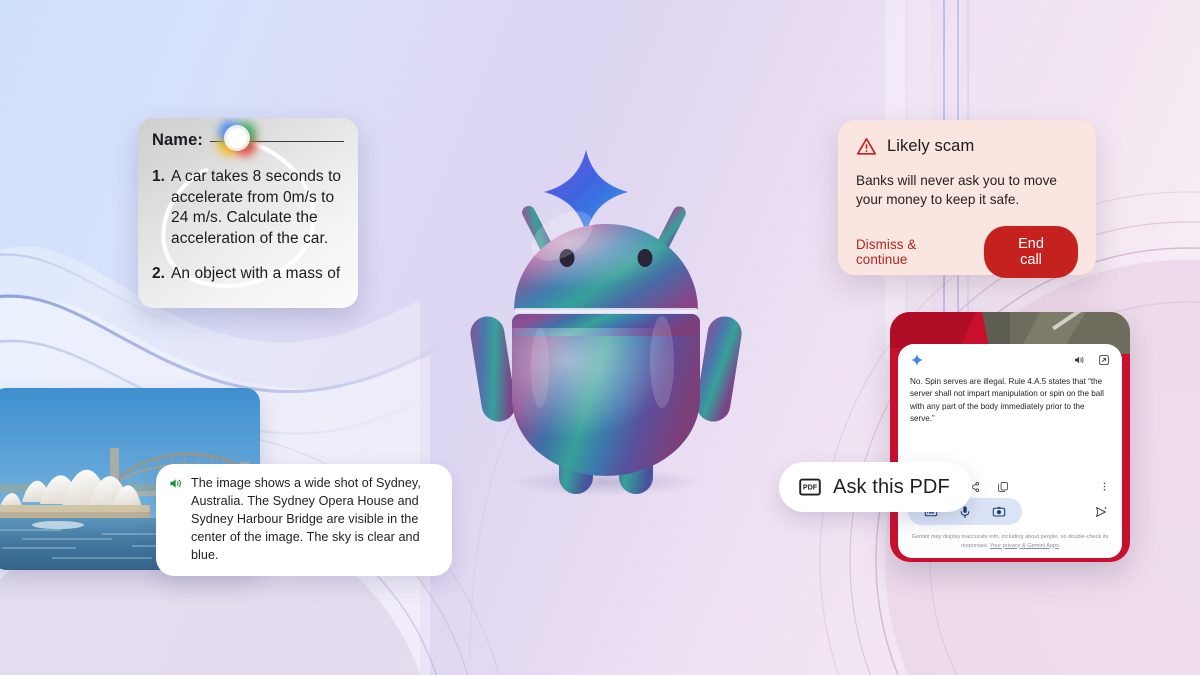 The height and width of the screenshot is (675, 1200). I want to click on worksheet-name-row: Name:, so click(248, 140).